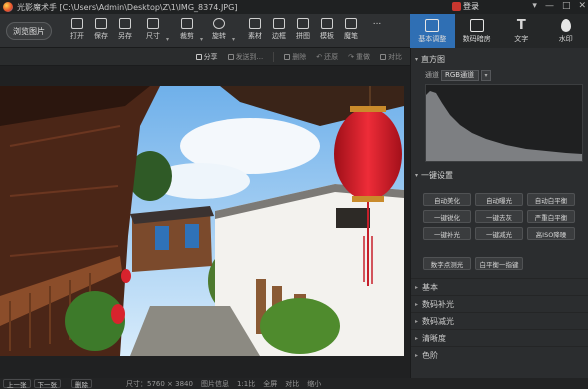  I want to click on share-button: 分享, so click(206, 57).